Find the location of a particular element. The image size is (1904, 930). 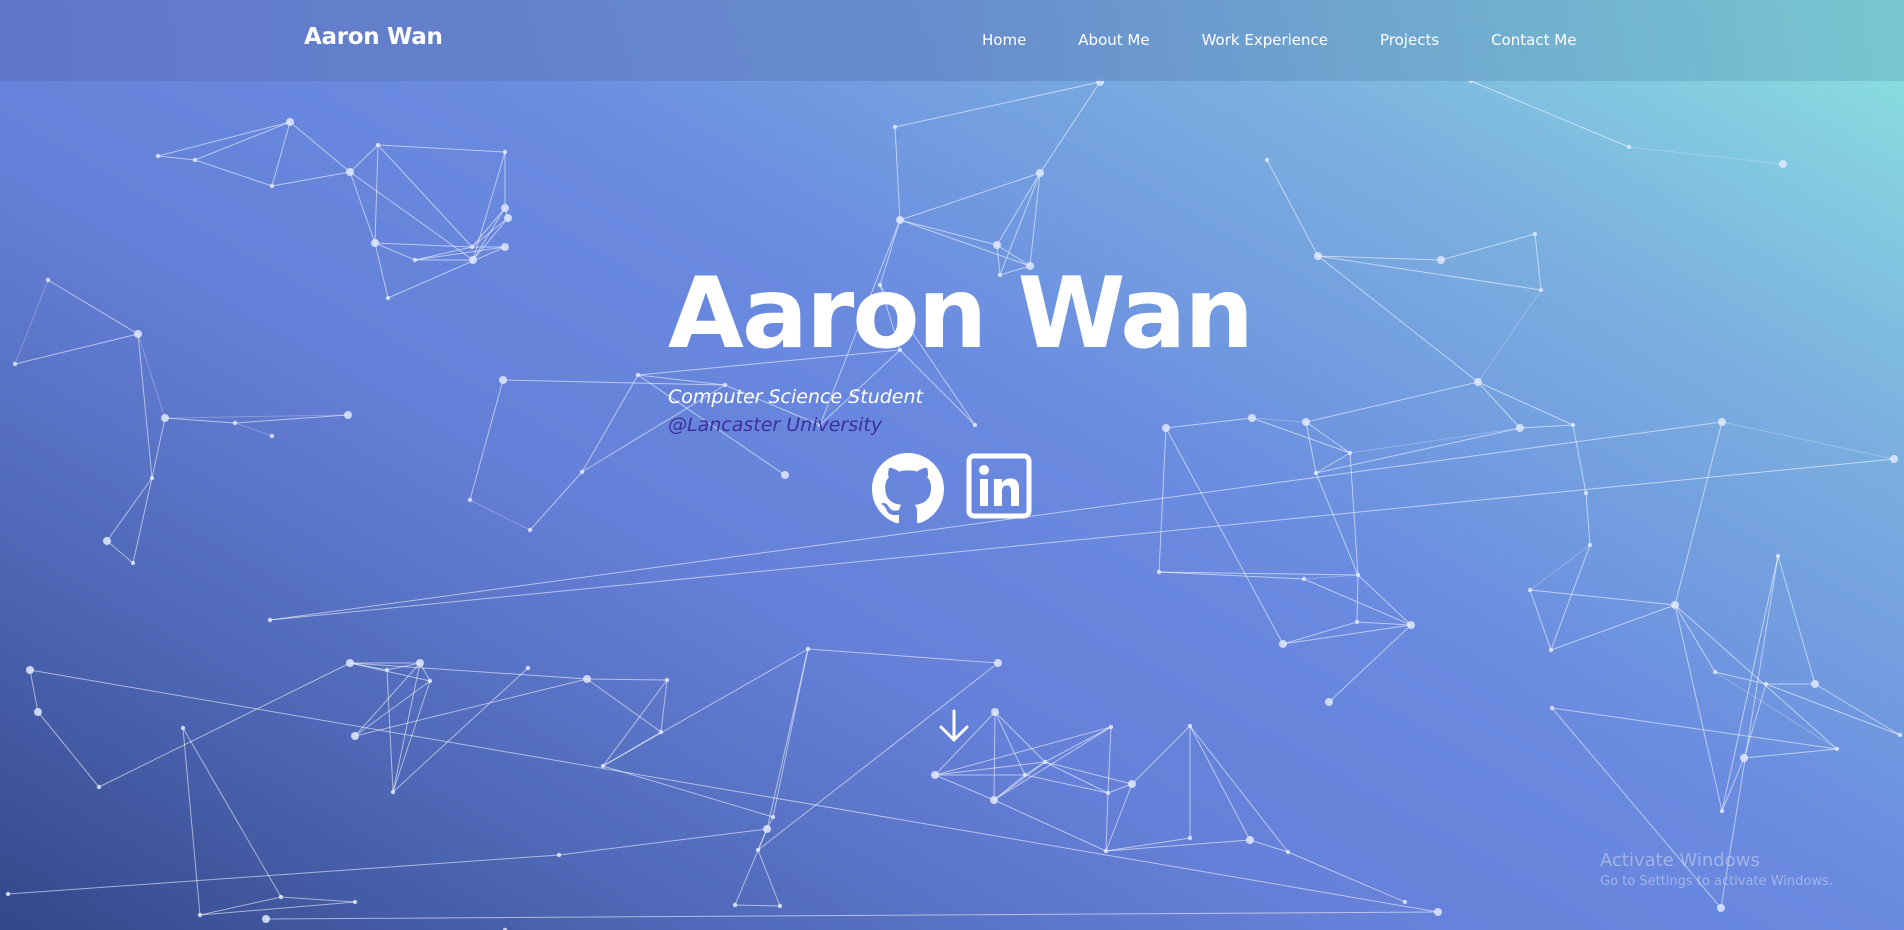

nav-link-contact-me: Contact Me is located at coordinates (1533, 40).